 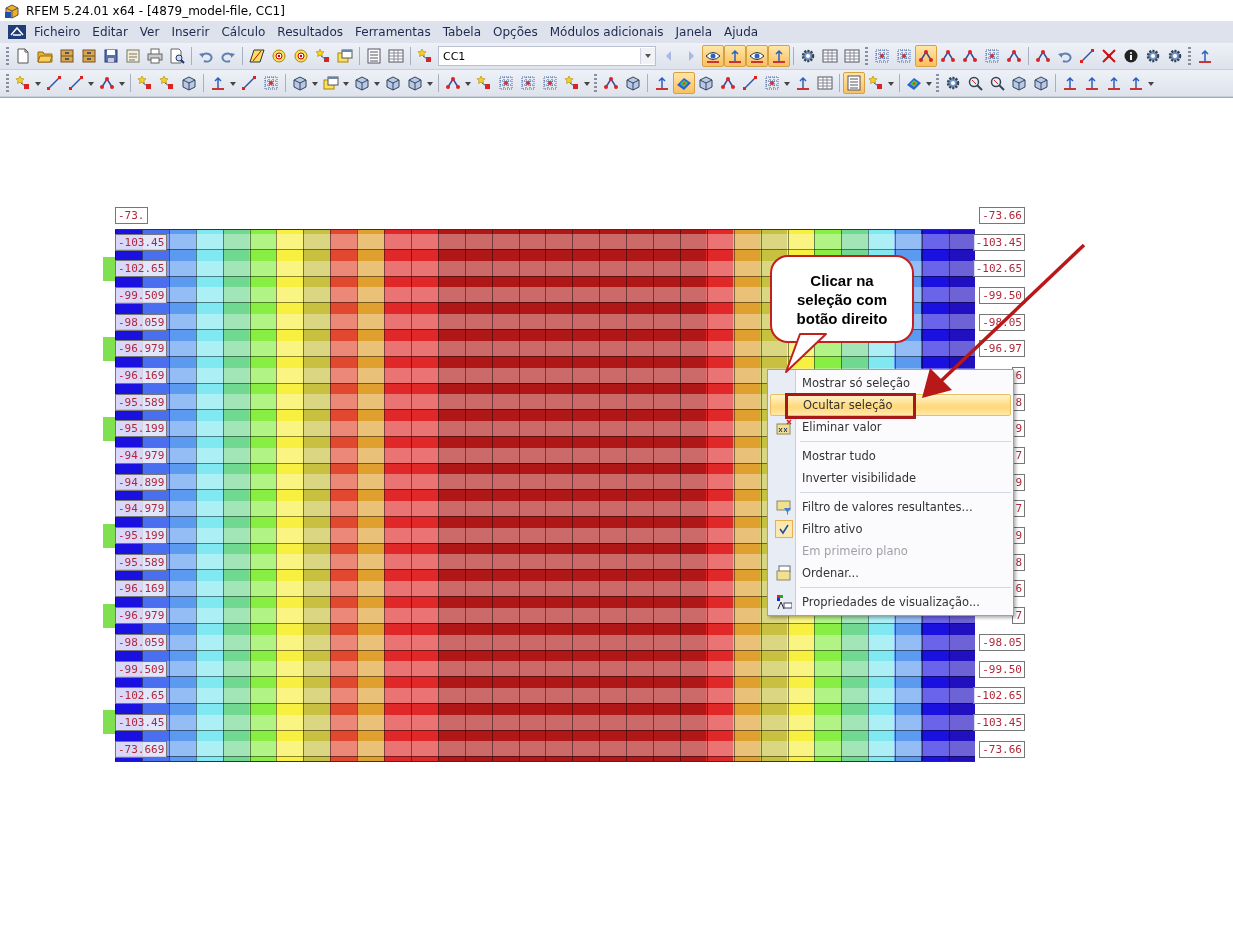 I want to click on cross-icon, so click(x=1109, y=56).